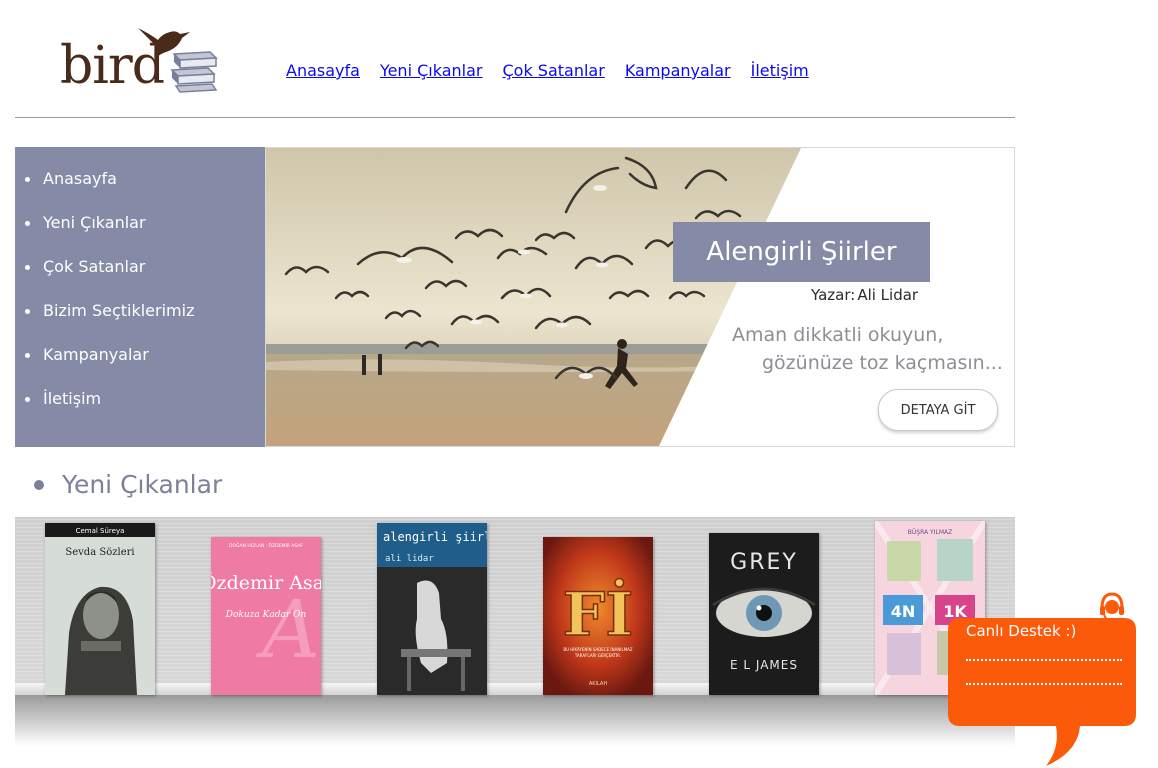 The width and height of the screenshot is (1158, 768). Describe the element at coordinates (801, 252) in the screenshot. I see `hero-title: Alengirli Şiirler` at that location.